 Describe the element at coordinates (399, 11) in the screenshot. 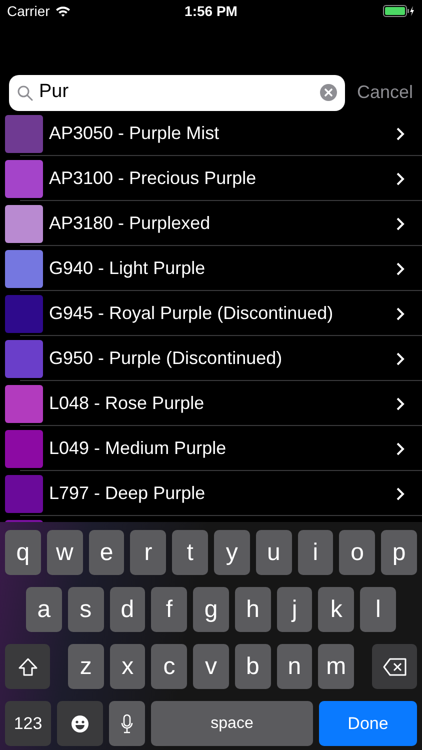

I see `battery-charging-icon` at that location.